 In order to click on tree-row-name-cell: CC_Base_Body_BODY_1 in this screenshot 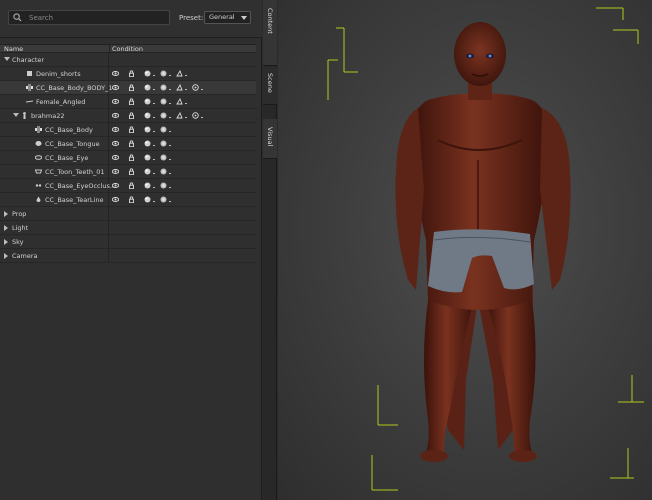, I will do `click(56, 88)`.